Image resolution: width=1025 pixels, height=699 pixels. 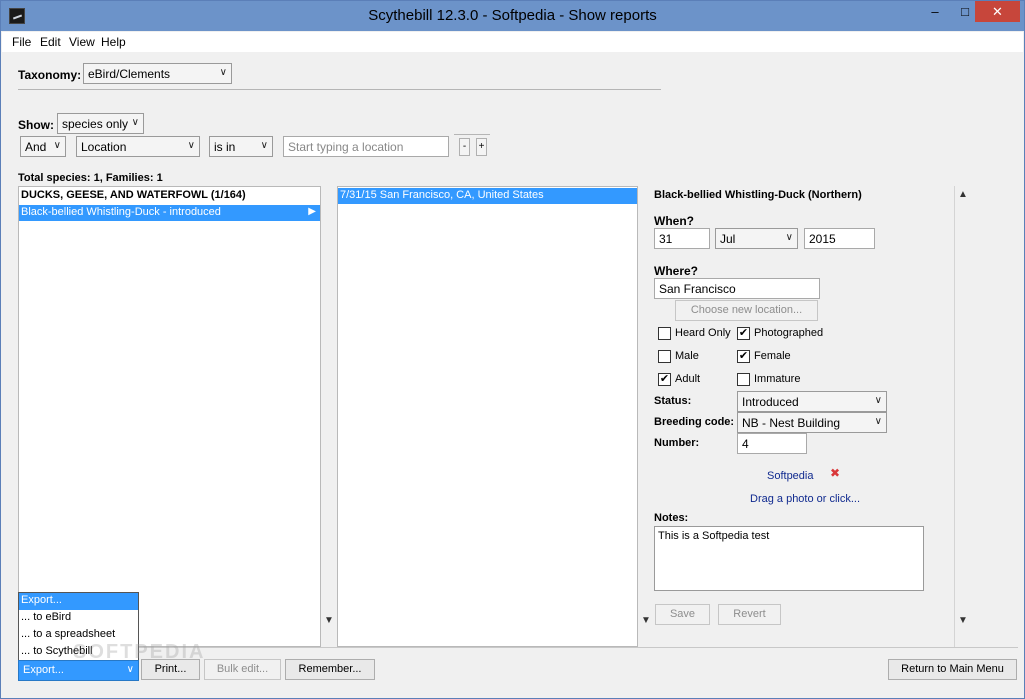 What do you see at coordinates (481, 147) in the screenshot?
I see `add-filter-button: +` at bounding box center [481, 147].